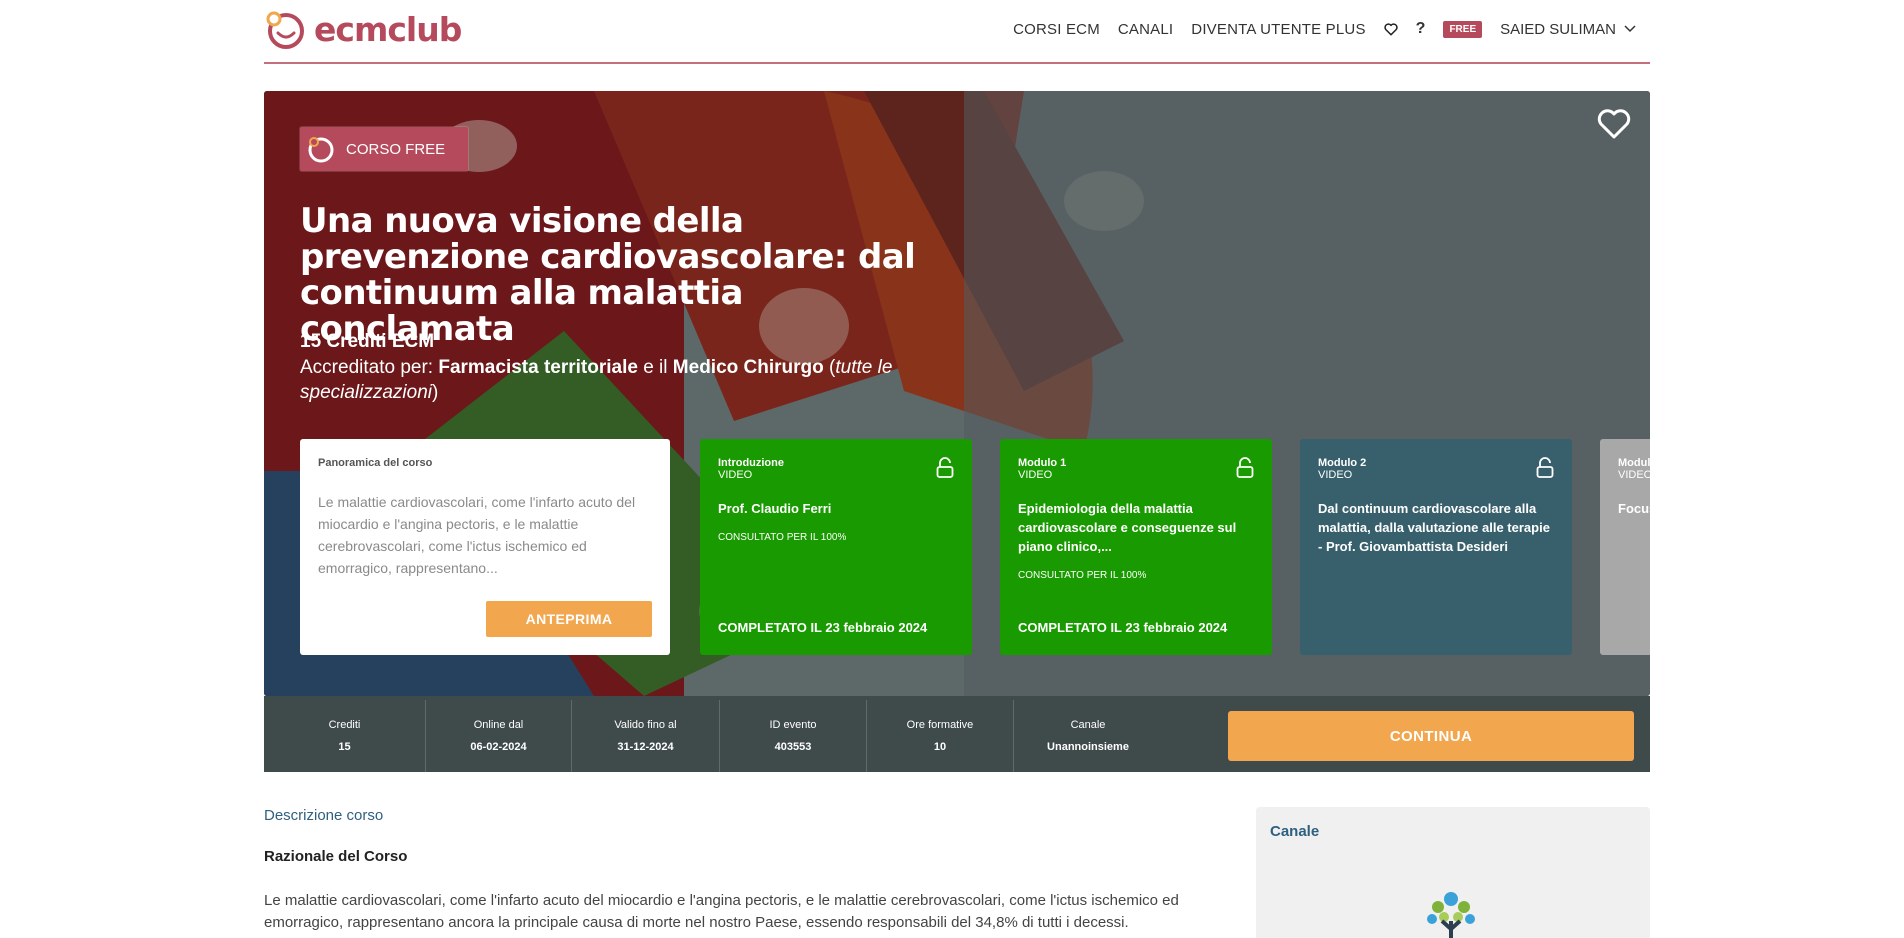  I want to click on module-name: Modulo 3, so click(1634, 463).